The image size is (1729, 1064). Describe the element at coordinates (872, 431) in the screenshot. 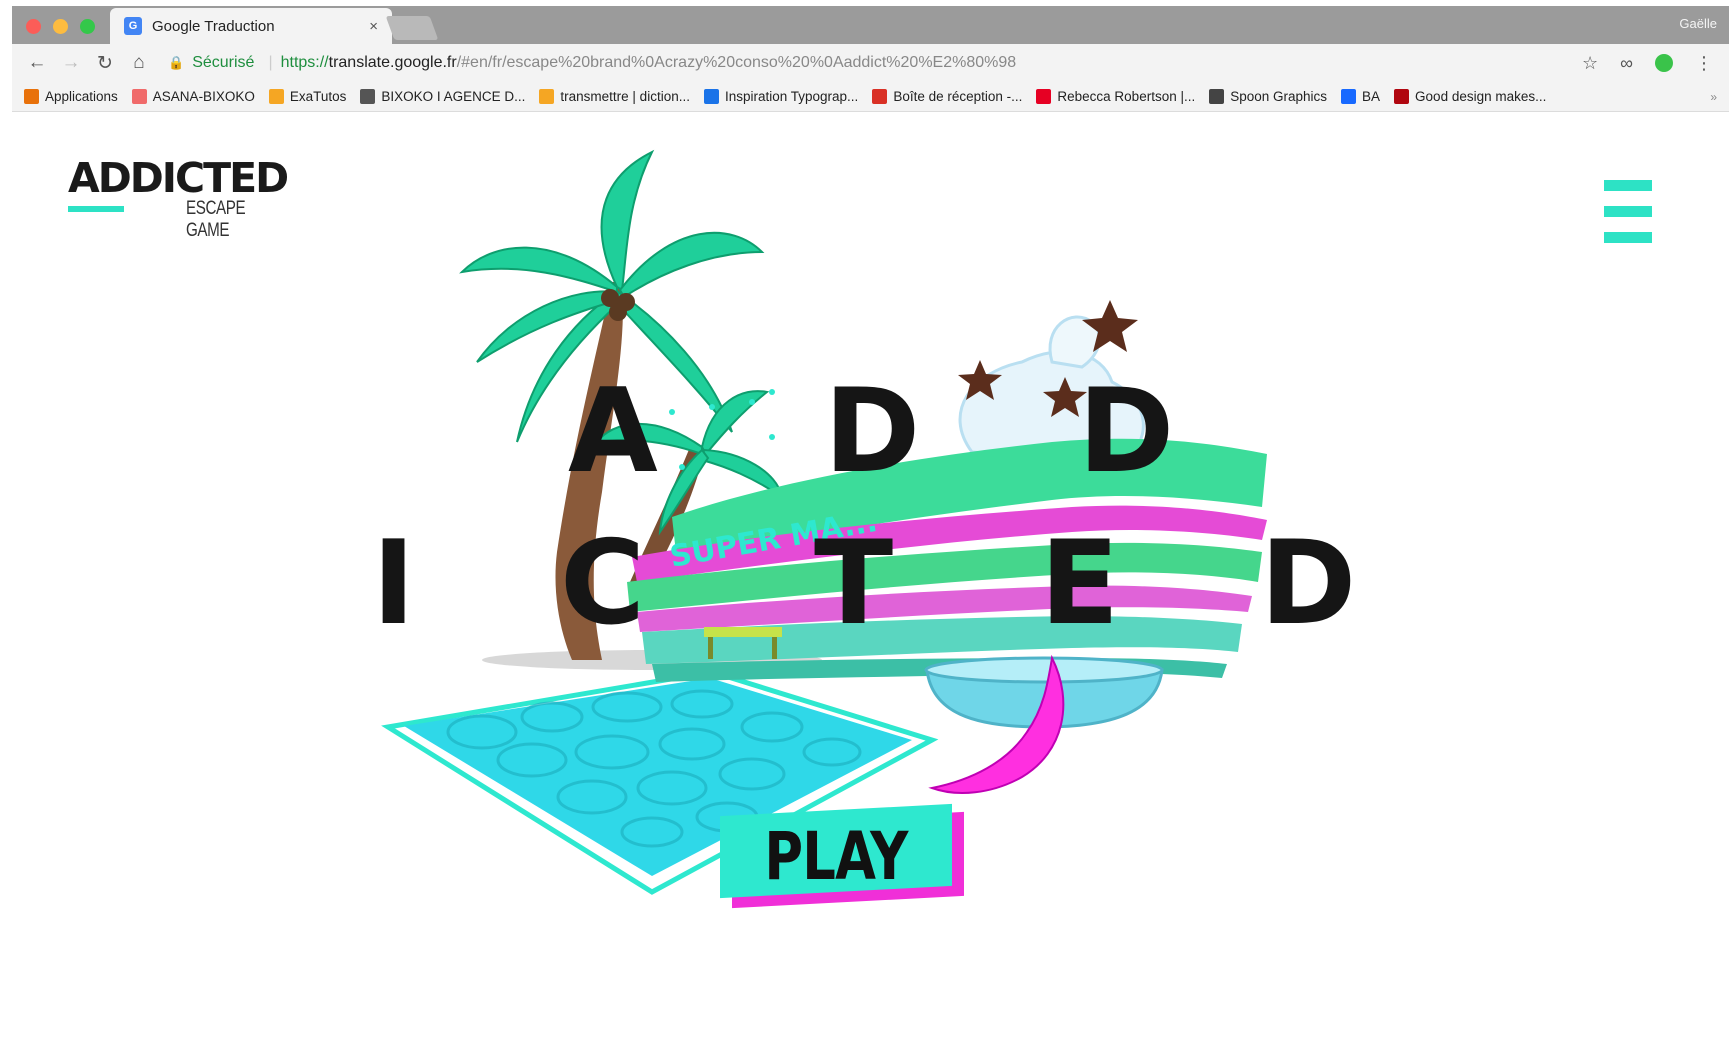

I see `hero-letter-d1: D` at that location.